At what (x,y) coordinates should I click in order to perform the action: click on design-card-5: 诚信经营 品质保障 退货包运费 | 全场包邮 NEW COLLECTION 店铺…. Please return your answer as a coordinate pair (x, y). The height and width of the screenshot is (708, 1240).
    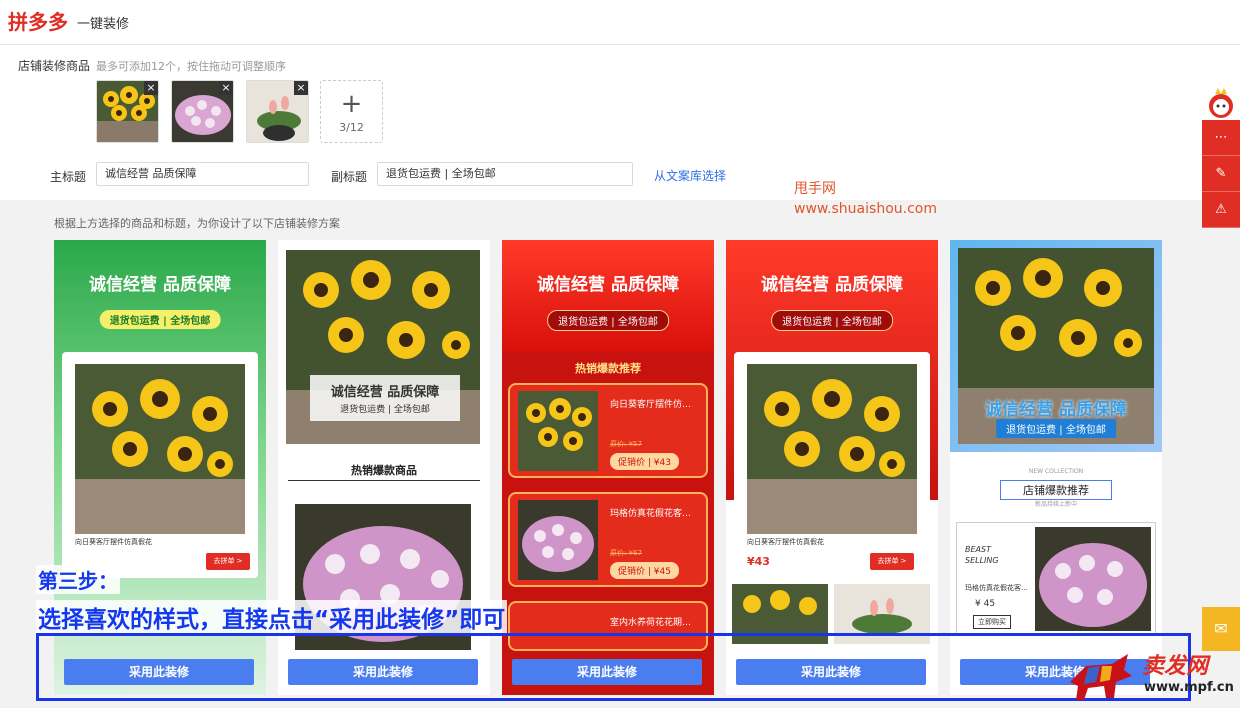
    Looking at the image, I should click on (1056, 467).